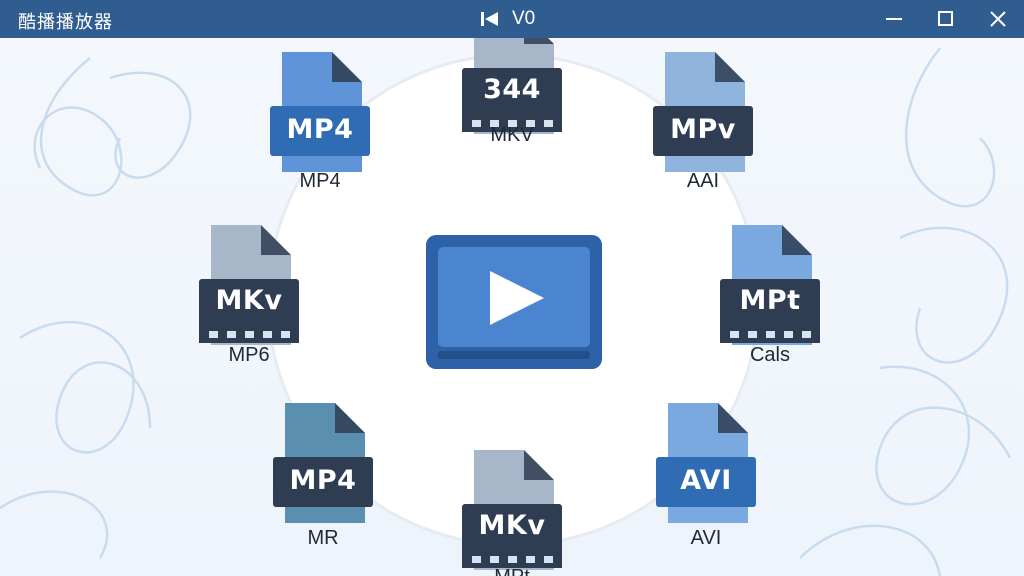  Describe the element at coordinates (703, 129) in the screenshot. I see `file-badge-label: MPv` at that location.